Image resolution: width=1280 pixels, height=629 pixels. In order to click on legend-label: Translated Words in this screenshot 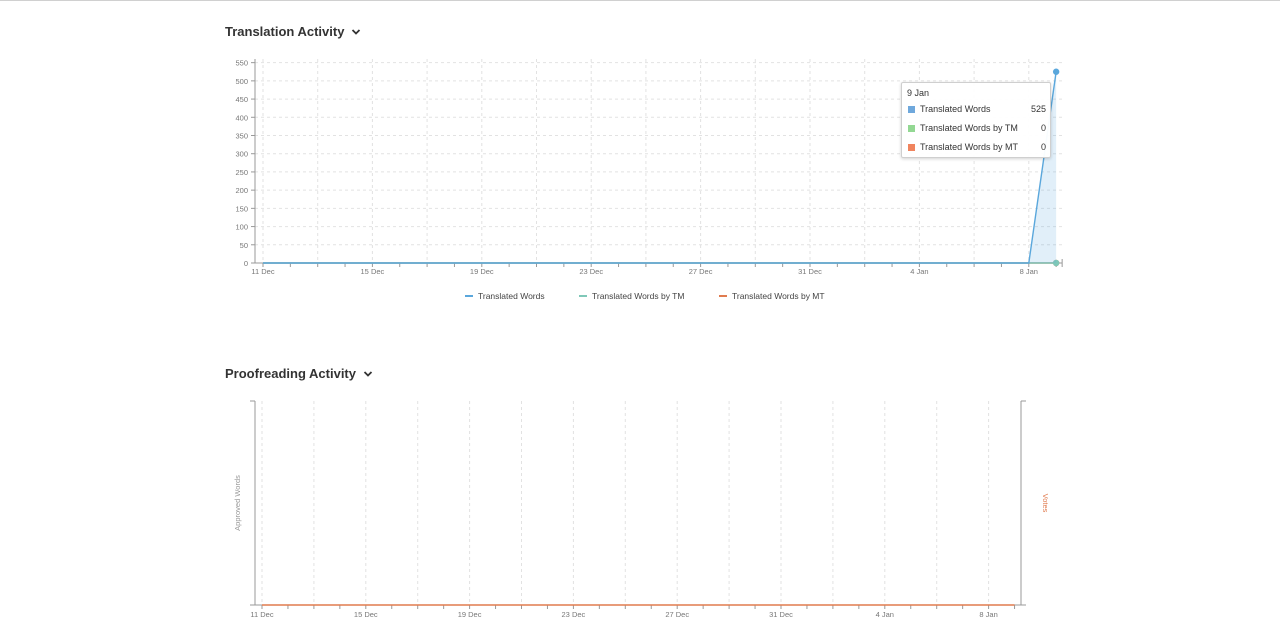, I will do `click(511, 296)`.